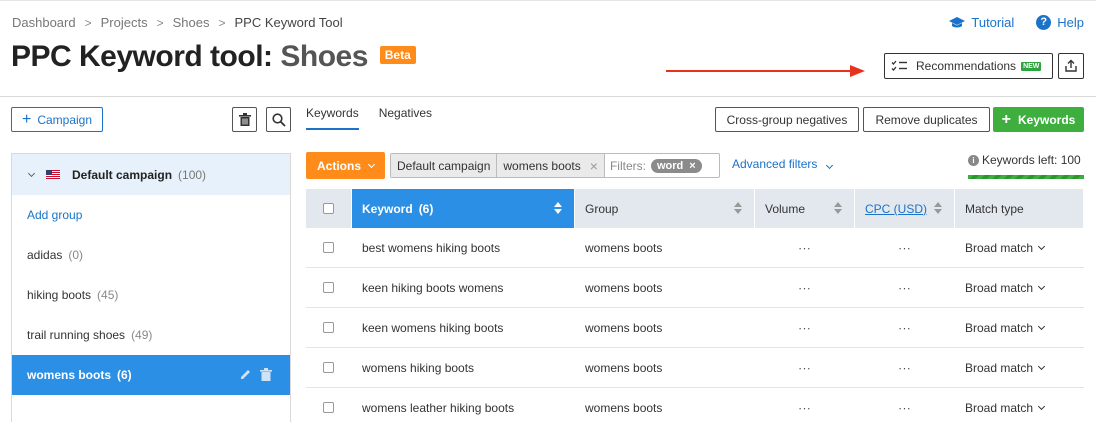 The width and height of the screenshot is (1096, 422). I want to click on group-filter-chip: womens boots ×, so click(551, 165).